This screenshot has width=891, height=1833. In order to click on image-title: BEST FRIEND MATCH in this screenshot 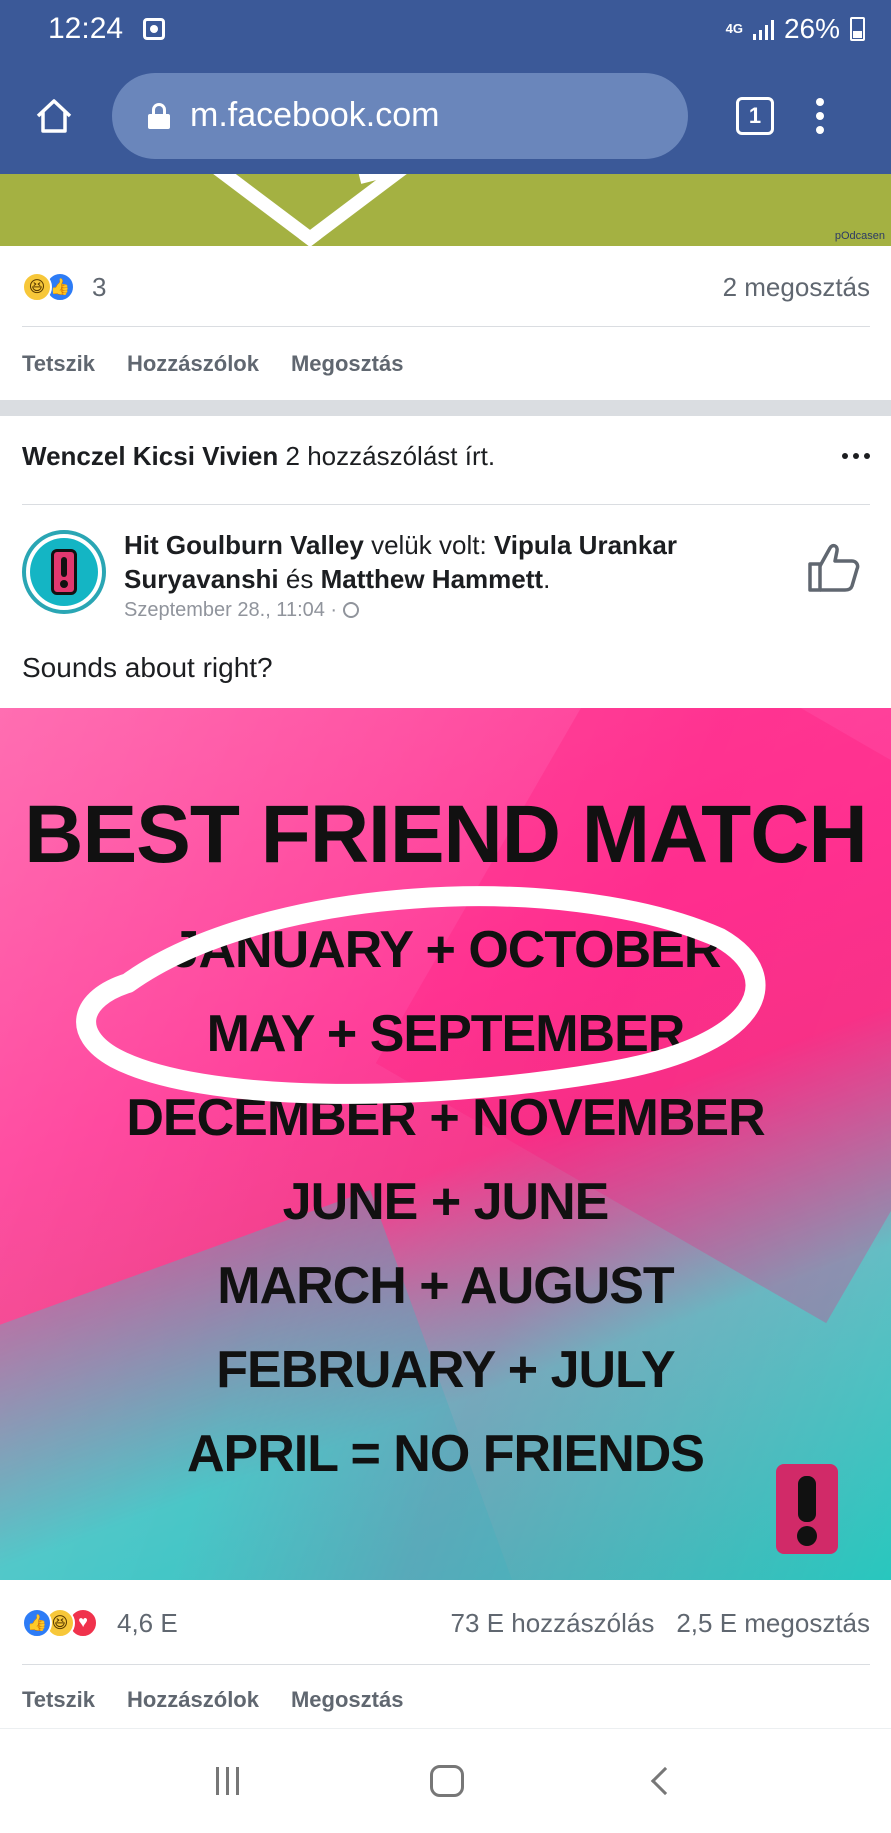, I will do `click(445, 834)`.